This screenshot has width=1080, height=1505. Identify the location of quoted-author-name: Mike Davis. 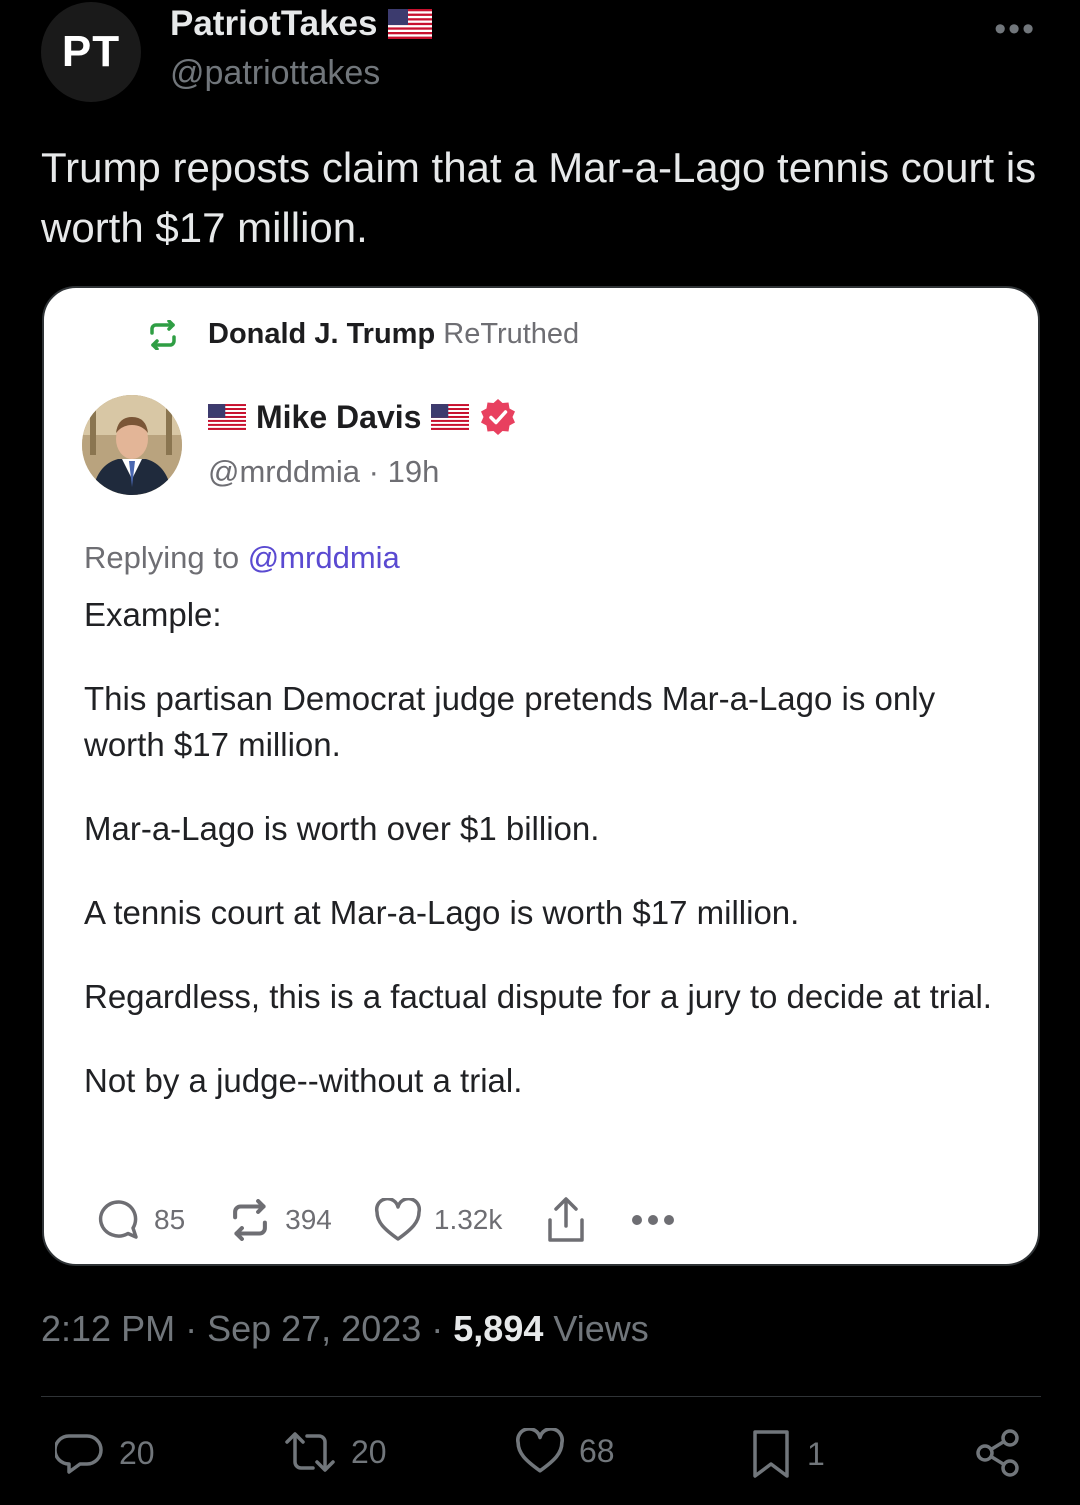
(339, 416).